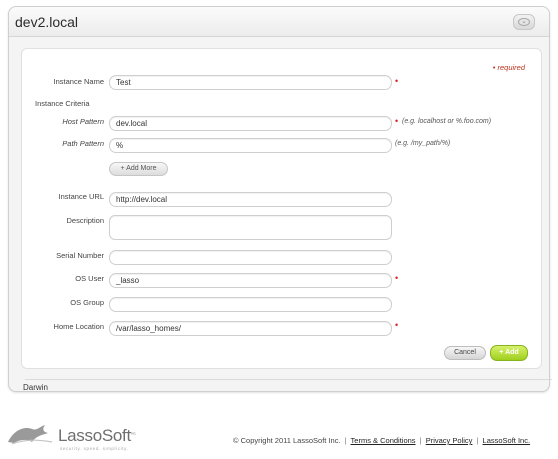  Describe the element at coordinates (288, 379) in the screenshot. I see `section-divider` at that location.